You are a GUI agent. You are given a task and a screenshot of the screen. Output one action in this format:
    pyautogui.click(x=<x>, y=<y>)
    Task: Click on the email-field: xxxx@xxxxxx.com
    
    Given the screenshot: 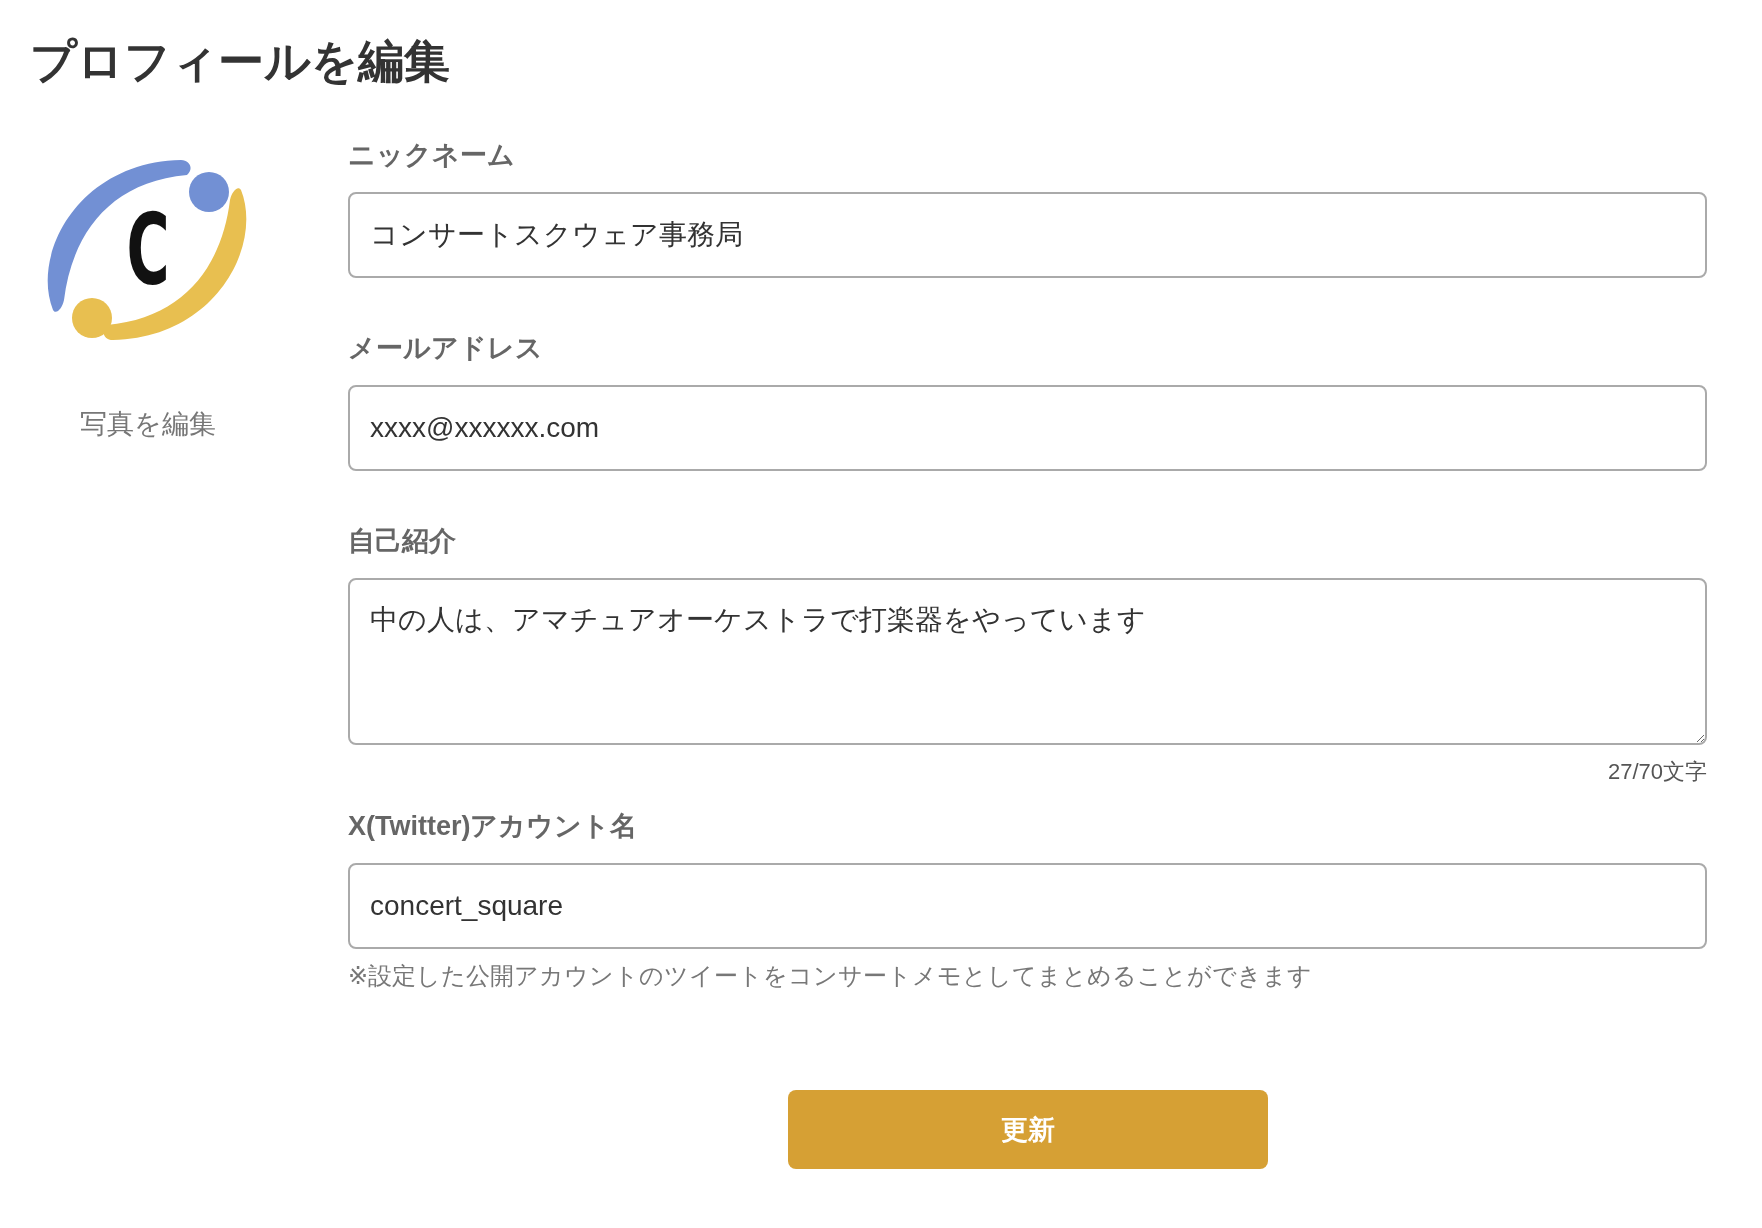 What is the action you would take?
    pyautogui.click(x=1027, y=428)
    